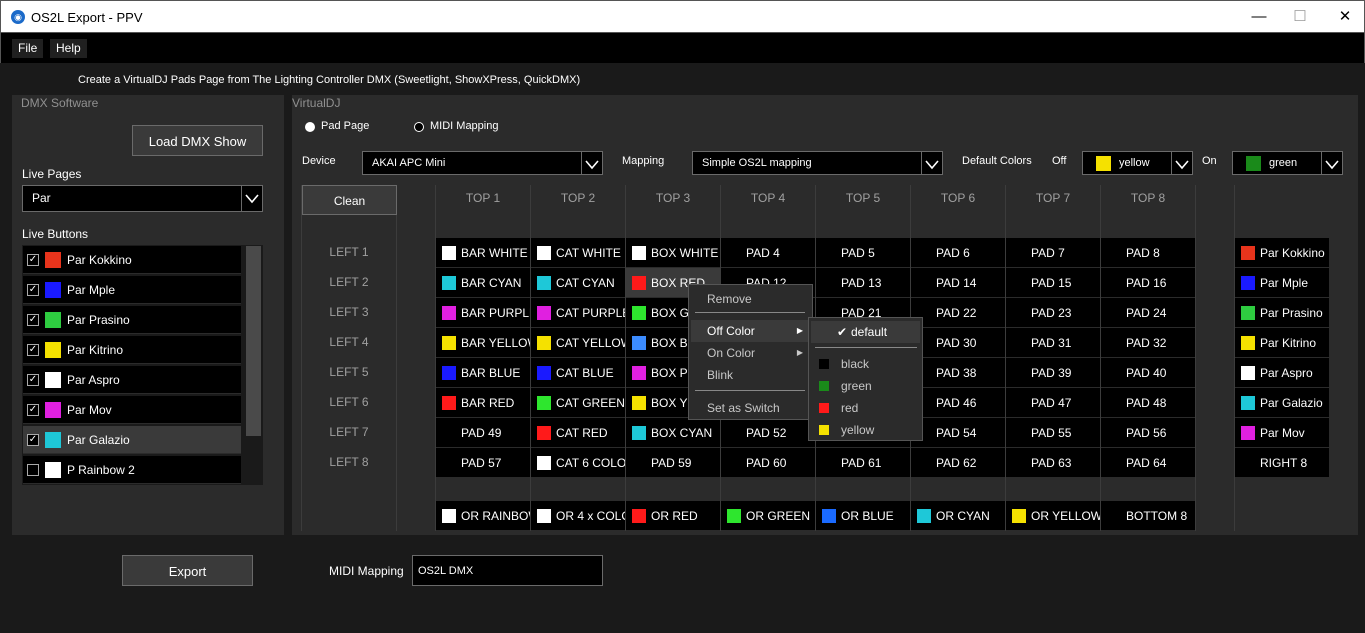 The image size is (1365, 633). Describe the element at coordinates (1148, 402) in the screenshot. I see `pad-cell: PAD 48` at that location.